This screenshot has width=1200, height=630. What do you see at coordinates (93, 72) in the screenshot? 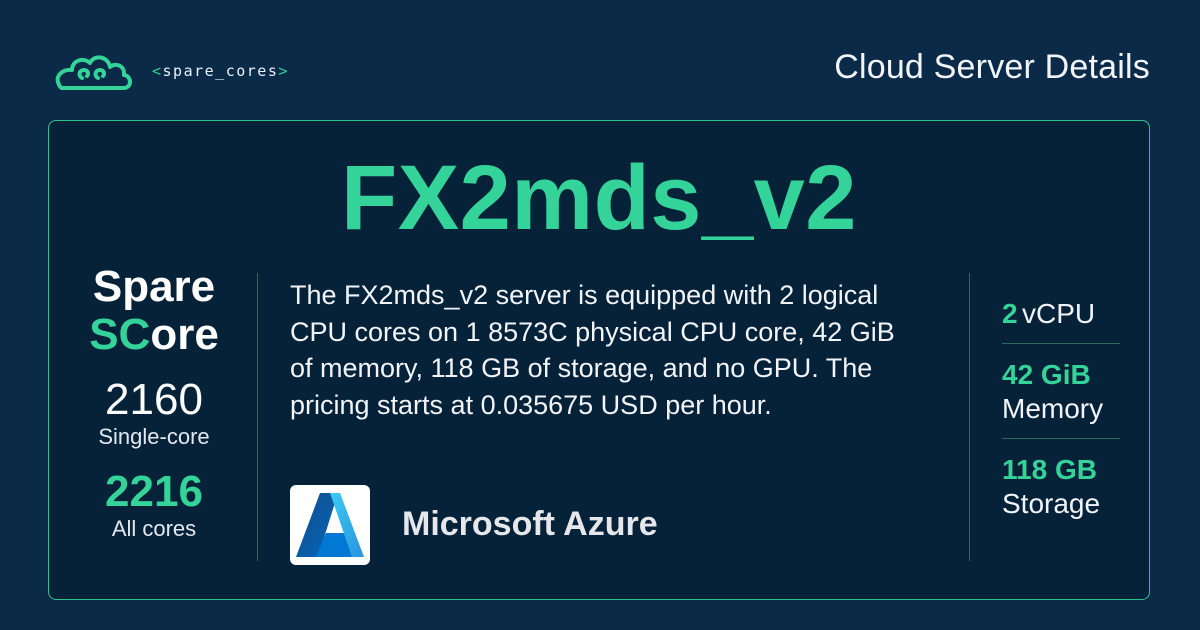
I see `spare-cores-cloud-logo-icon` at bounding box center [93, 72].